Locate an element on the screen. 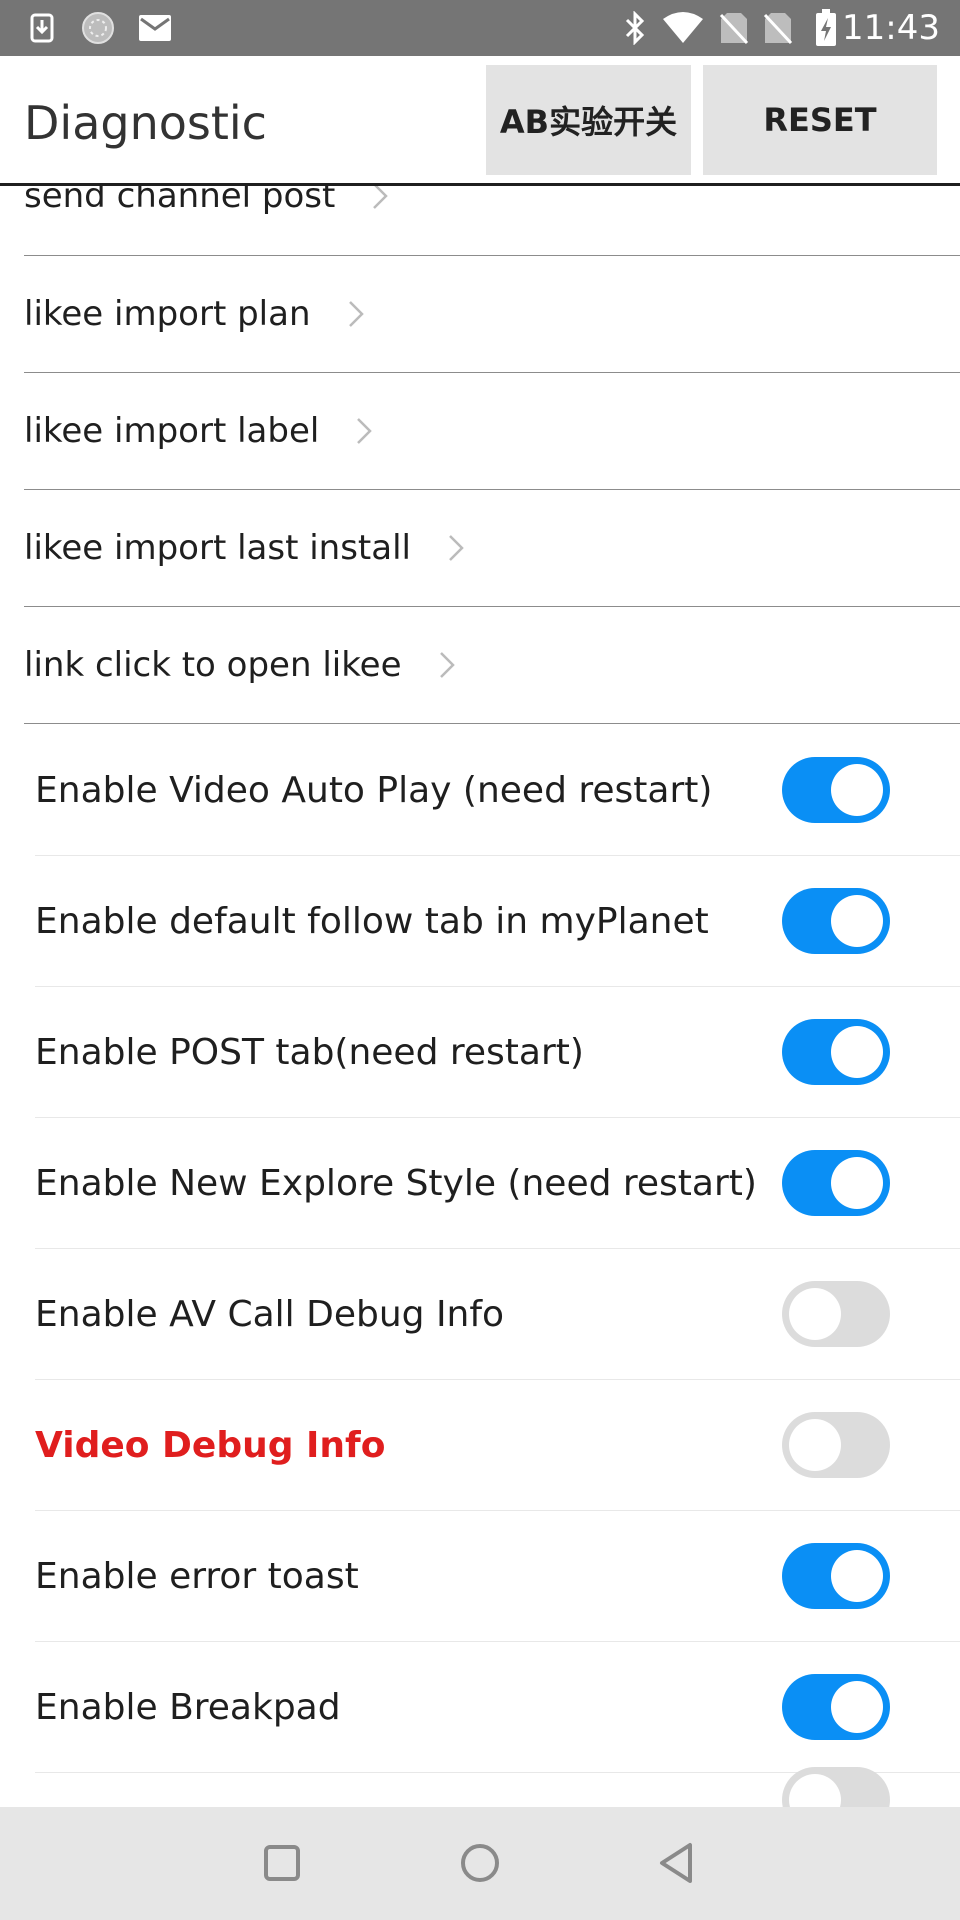 The width and height of the screenshot is (960, 1920). toggle-row-post-tab: Enable POST tab(need restart) is located at coordinates (497, 1052).